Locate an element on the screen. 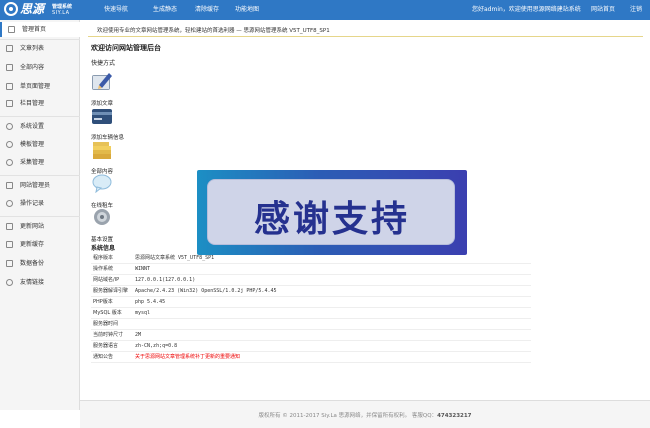 The height and width of the screenshot is (428, 650). info-key: 操作系统 is located at coordinates (103, 269).